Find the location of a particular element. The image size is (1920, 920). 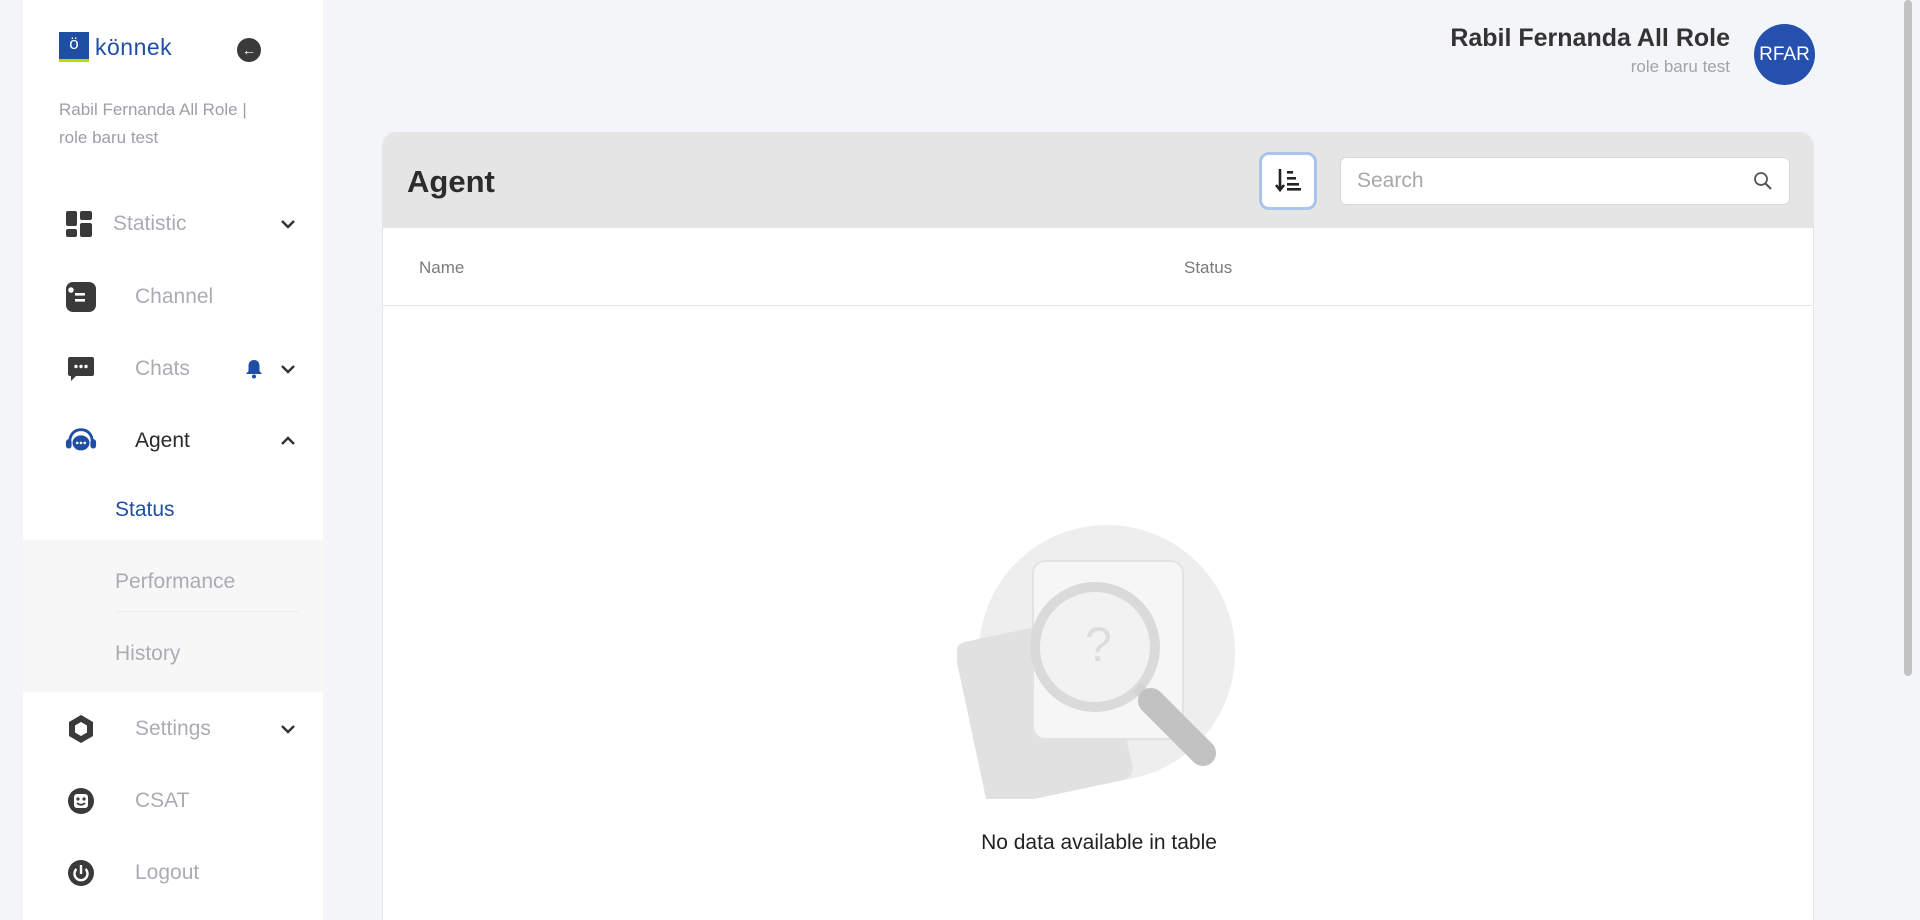

sidebar-item-chats: Chats is located at coordinates (173, 369).